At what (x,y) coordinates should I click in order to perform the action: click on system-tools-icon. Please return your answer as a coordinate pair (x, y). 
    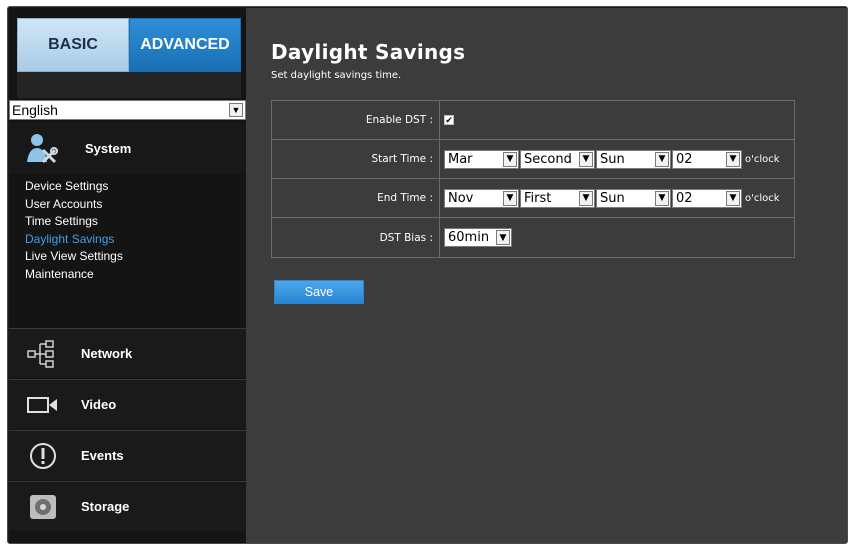
    Looking at the image, I should click on (43, 148).